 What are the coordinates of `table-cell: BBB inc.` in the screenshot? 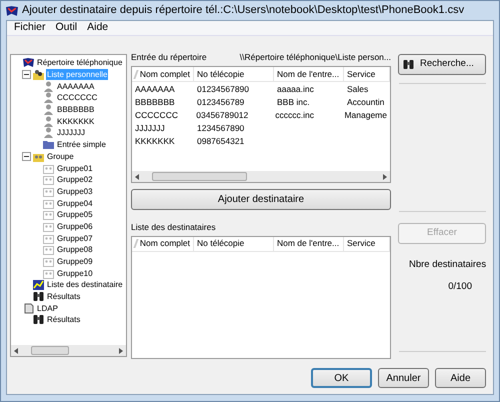 It's located at (293, 102).